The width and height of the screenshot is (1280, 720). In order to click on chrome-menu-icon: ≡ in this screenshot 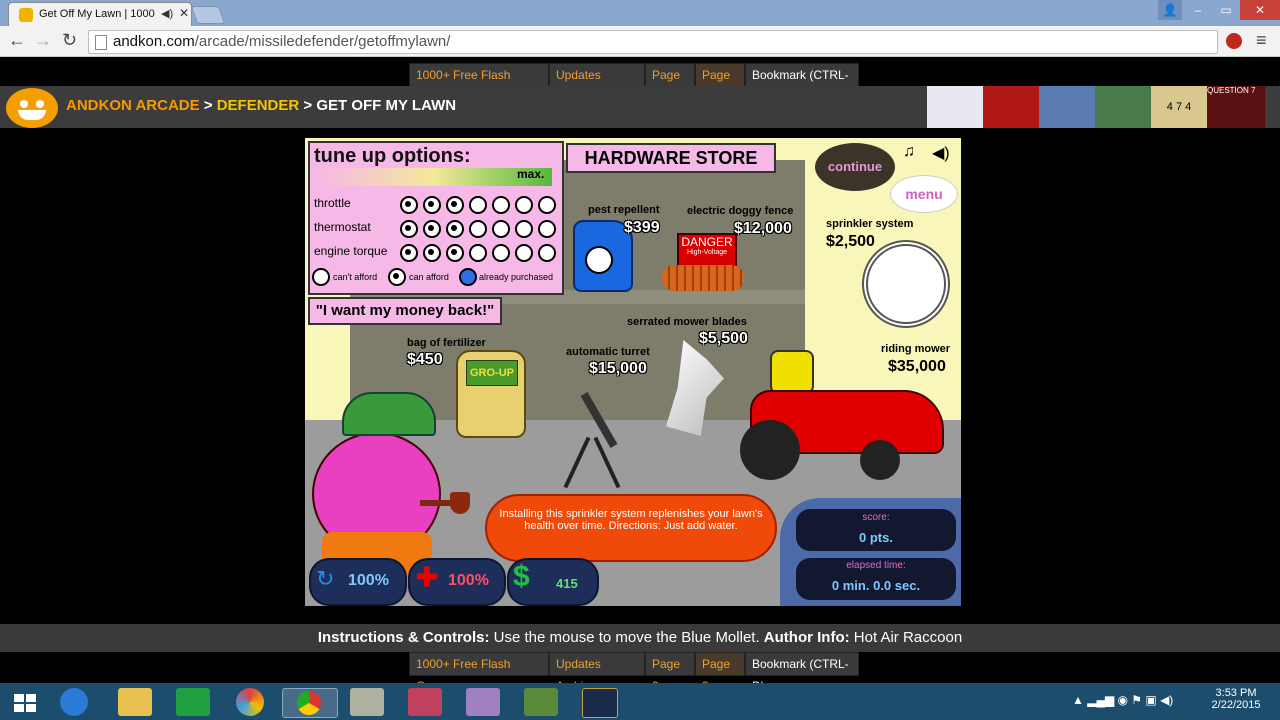, I will do `click(1261, 40)`.